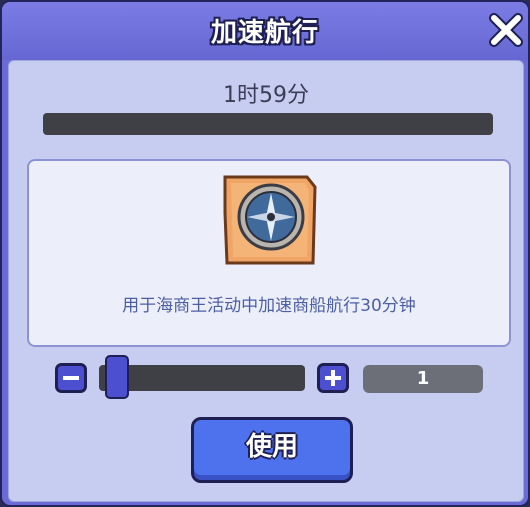  What do you see at coordinates (266, 95) in the screenshot?
I see `remaining-time: 1时59分` at bounding box center [266, 95].